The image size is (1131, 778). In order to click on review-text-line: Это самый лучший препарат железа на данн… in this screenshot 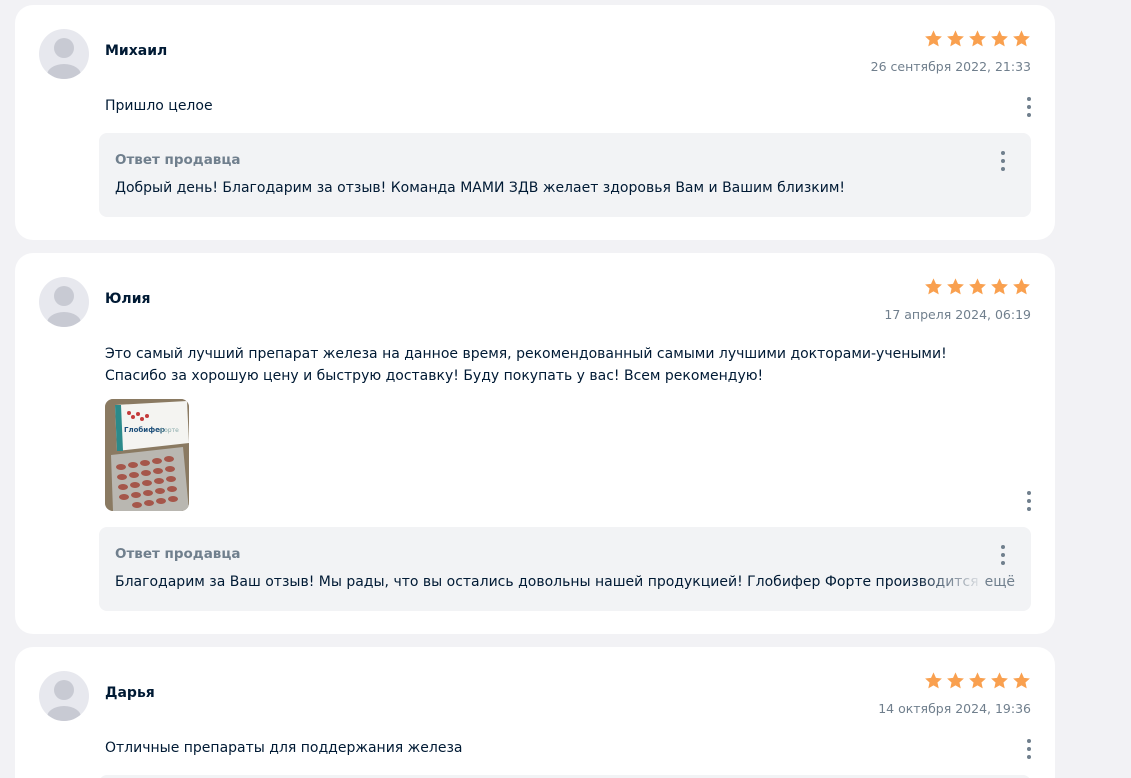, I will do `click(526, 354)`.